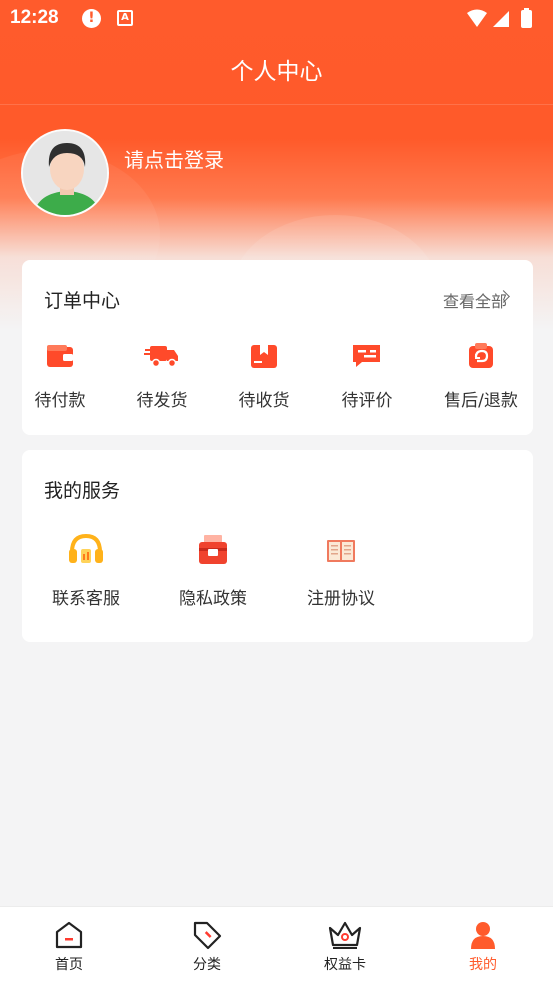 This screenshot has width=553, height=984. What do you see at coordinates (264, 401) in the screenshot?
I see `order-item-label: 待收货` at bounding box center [264, 401].